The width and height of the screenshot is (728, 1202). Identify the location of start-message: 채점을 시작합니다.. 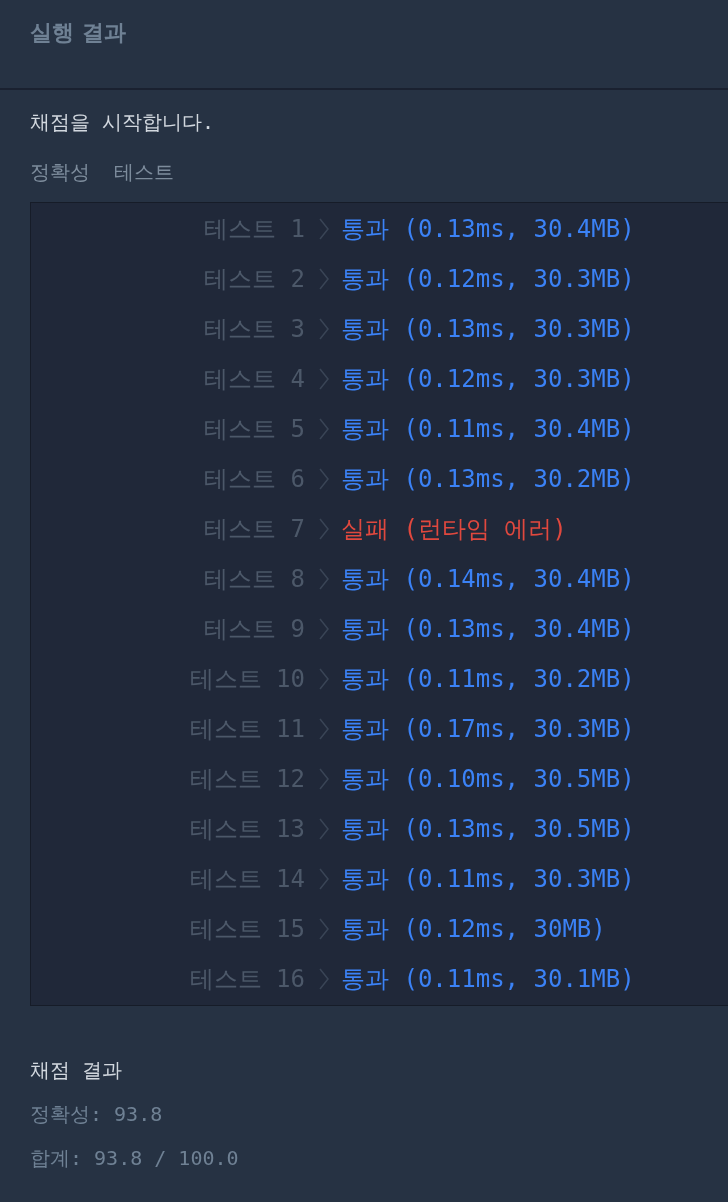
(122, 122).